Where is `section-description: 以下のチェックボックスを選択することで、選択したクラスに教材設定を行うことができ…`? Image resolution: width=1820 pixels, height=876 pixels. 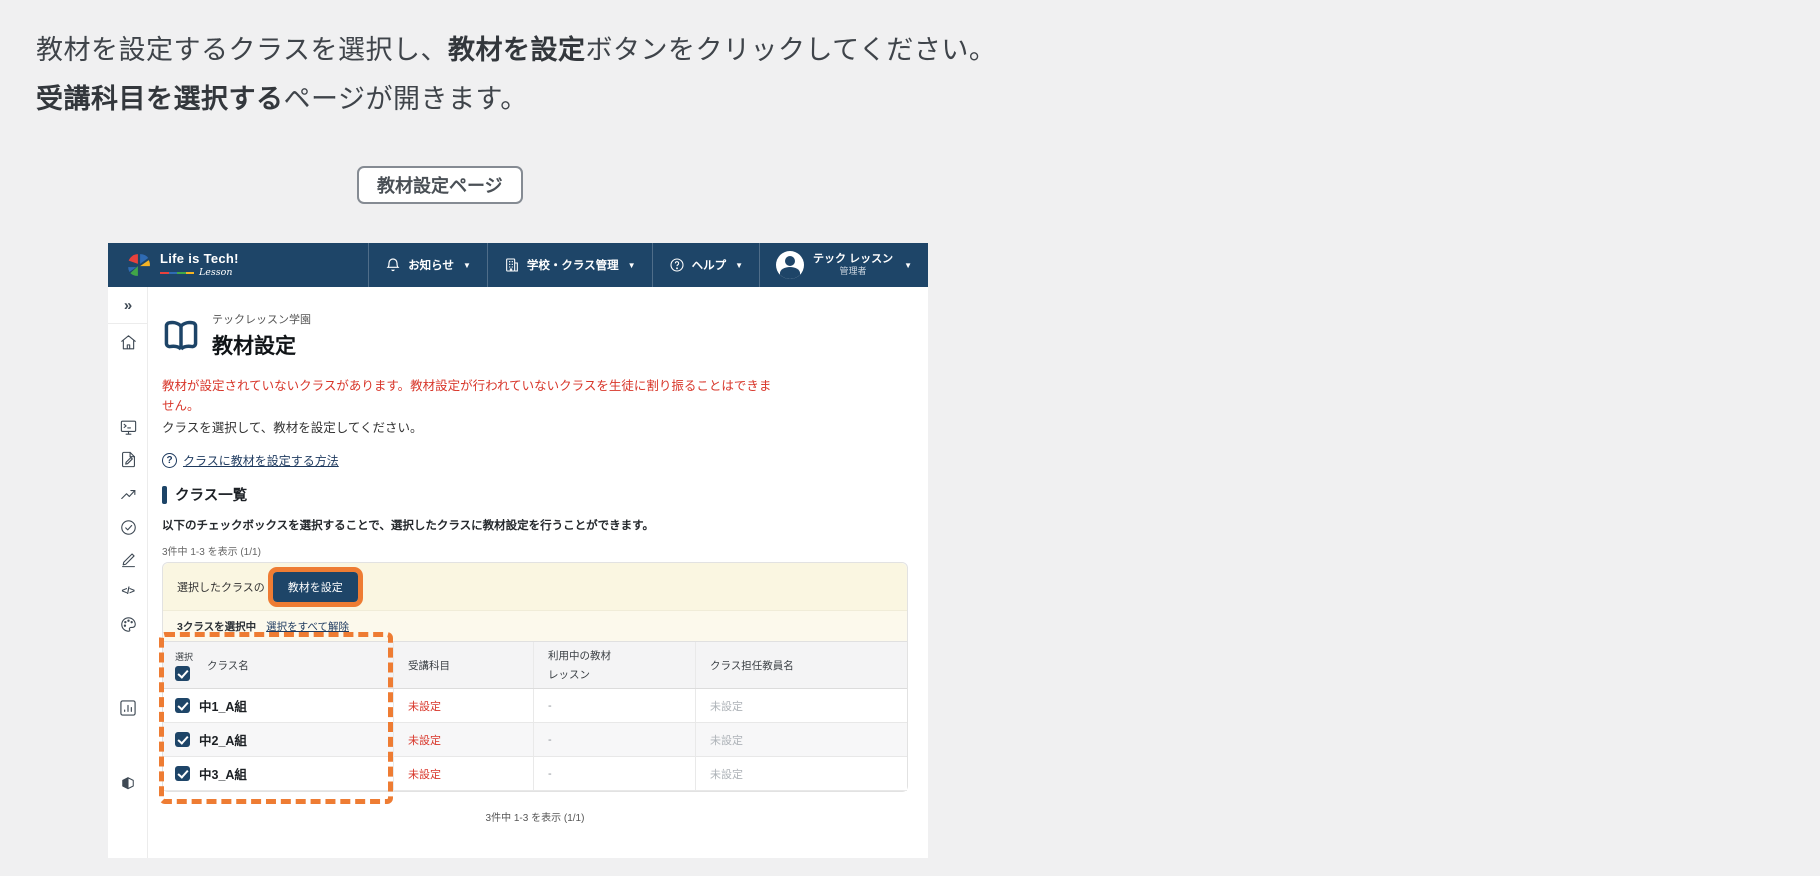 section-description: 以下のチェックボックスを選択することで、選択したクラスに教材設定を行うことができ… is located at coordinates (408, 526).